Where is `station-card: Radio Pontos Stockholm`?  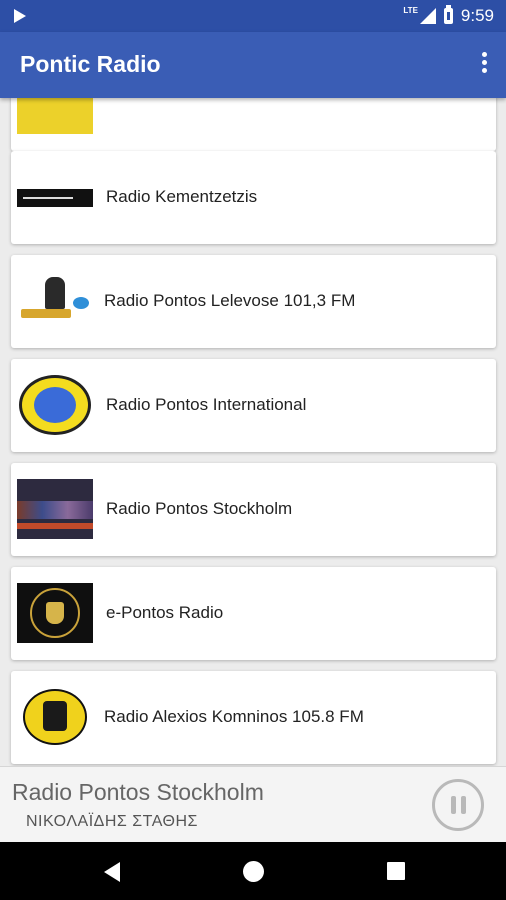
station-card: Radio Pontos Stockholm is located at coordinates (253, 509).